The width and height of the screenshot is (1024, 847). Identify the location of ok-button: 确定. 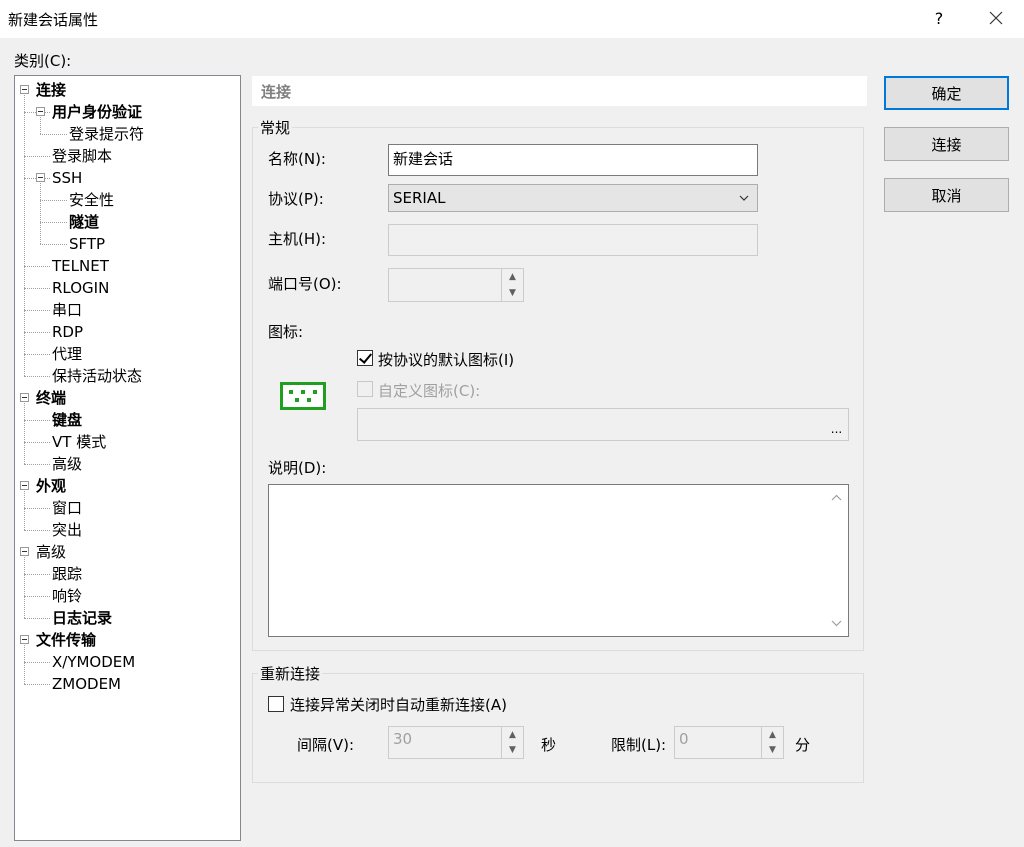
(946, 93).